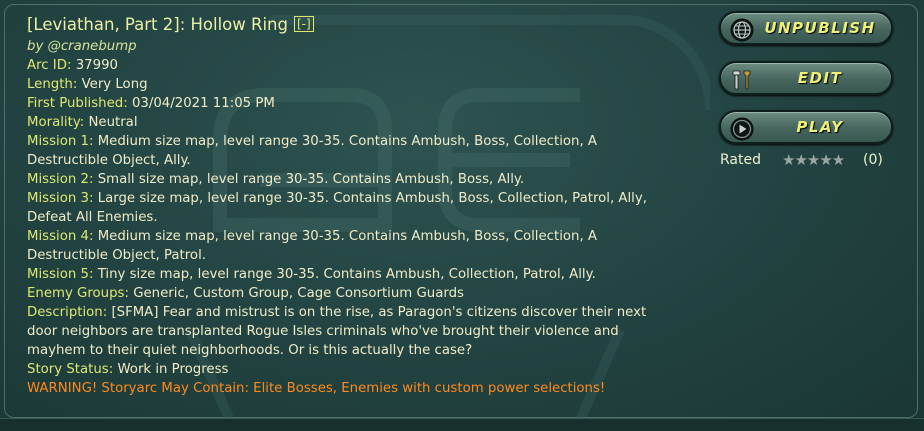 This screenshot has width=924, height=431. I want to click on detail-label: Mission 2:, so click(62, 179).